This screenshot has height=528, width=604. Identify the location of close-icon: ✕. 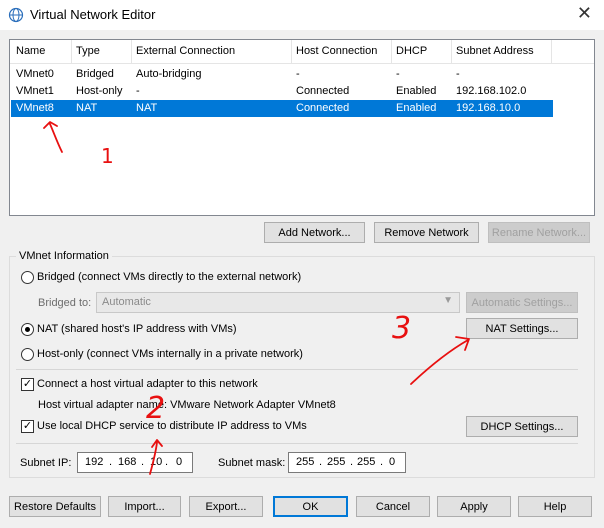
(584, 13).